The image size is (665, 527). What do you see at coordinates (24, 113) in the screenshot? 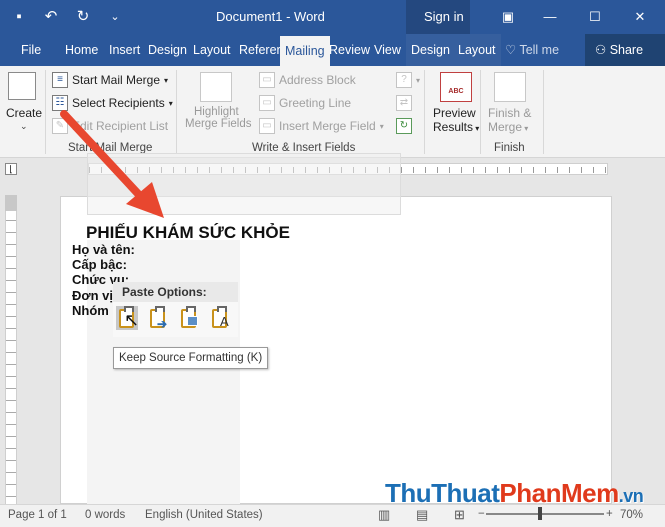
I see `create-button: Create` at bounding box center [24, 113].